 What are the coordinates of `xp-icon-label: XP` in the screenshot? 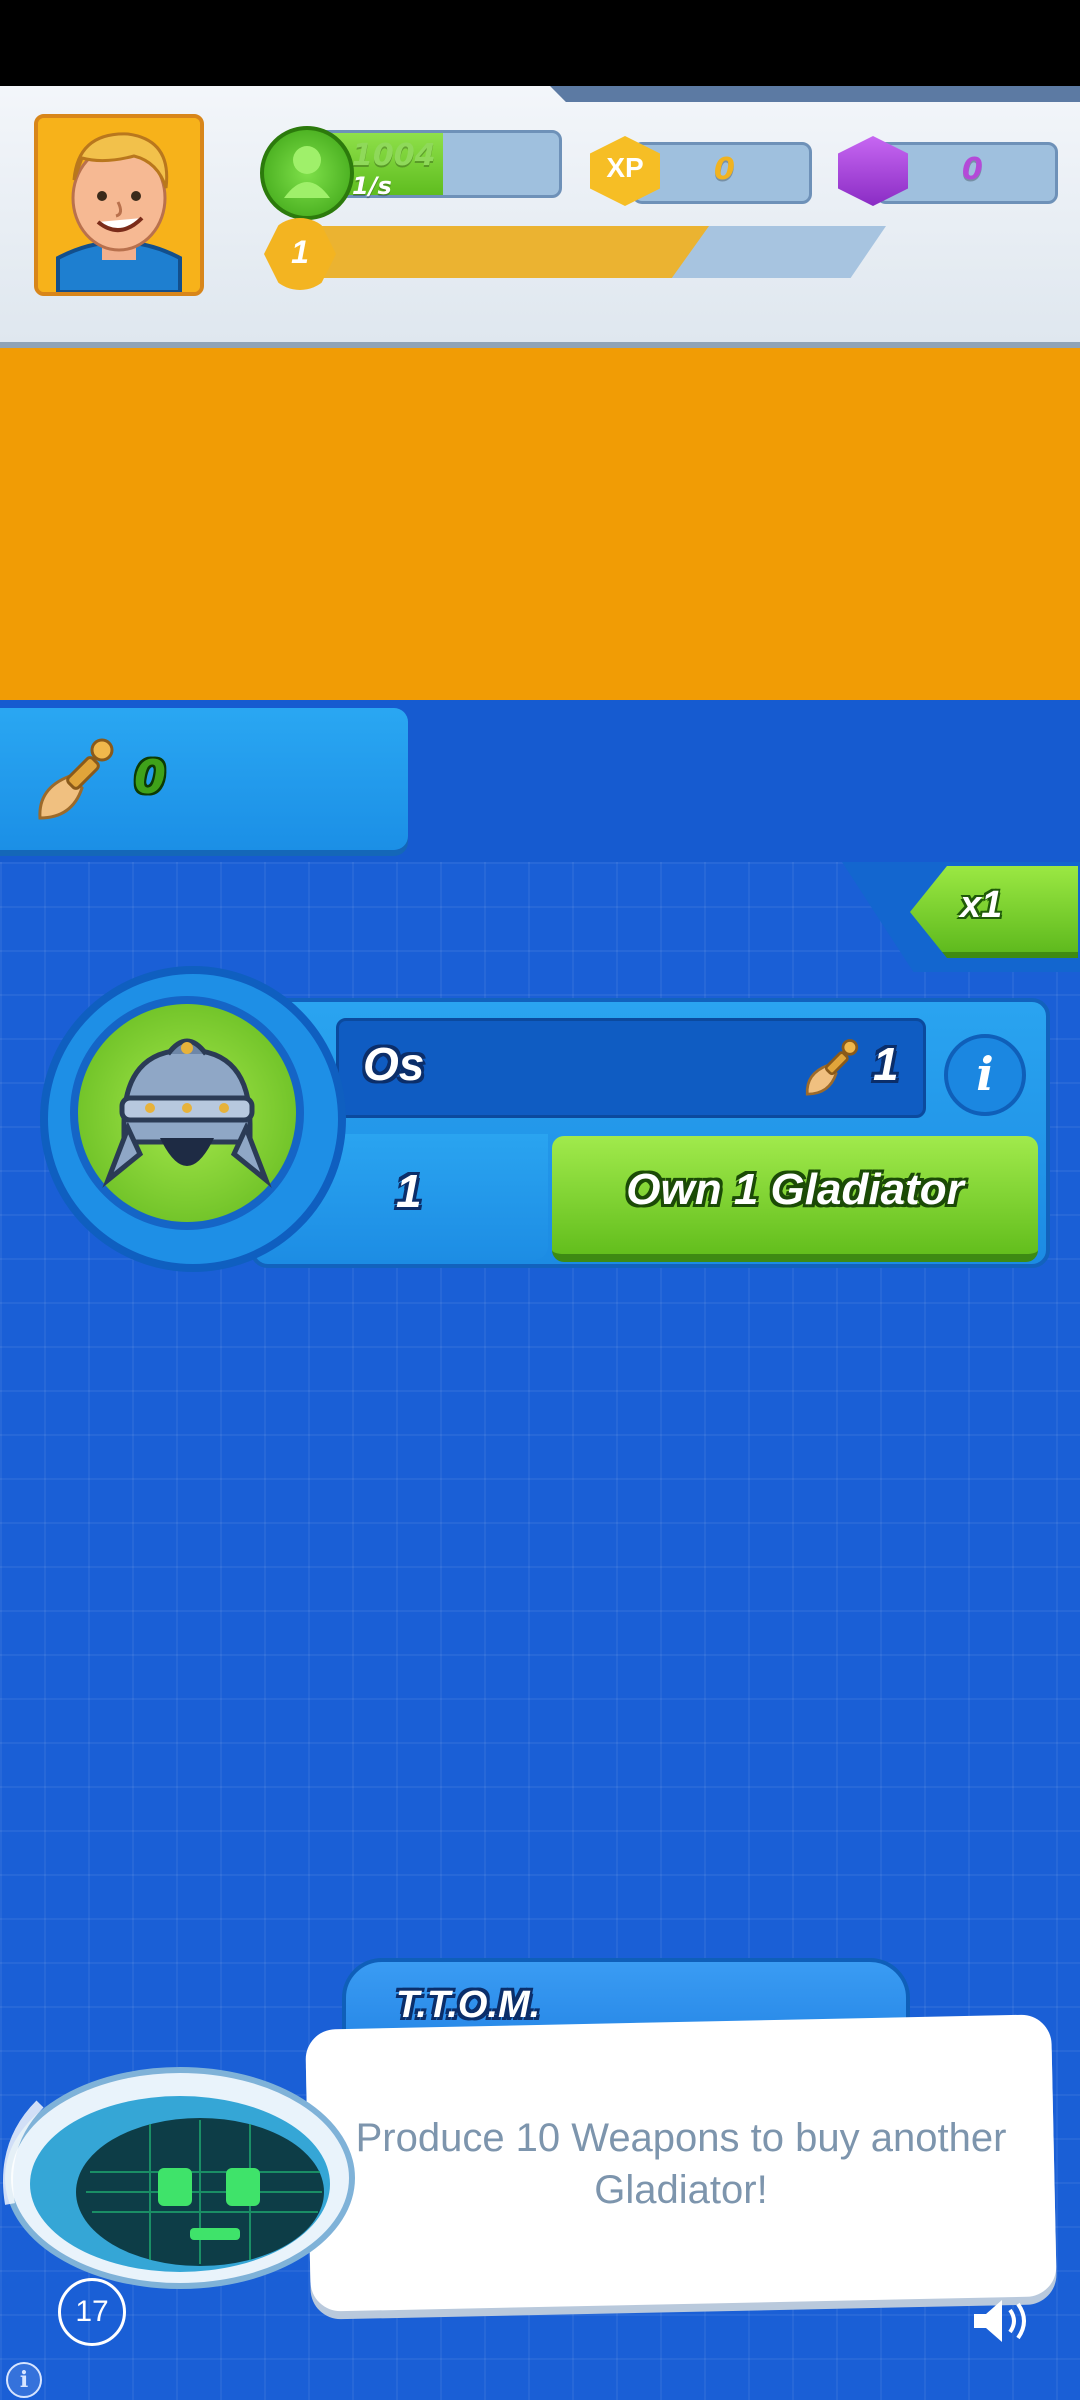 It's located at (625, 167).